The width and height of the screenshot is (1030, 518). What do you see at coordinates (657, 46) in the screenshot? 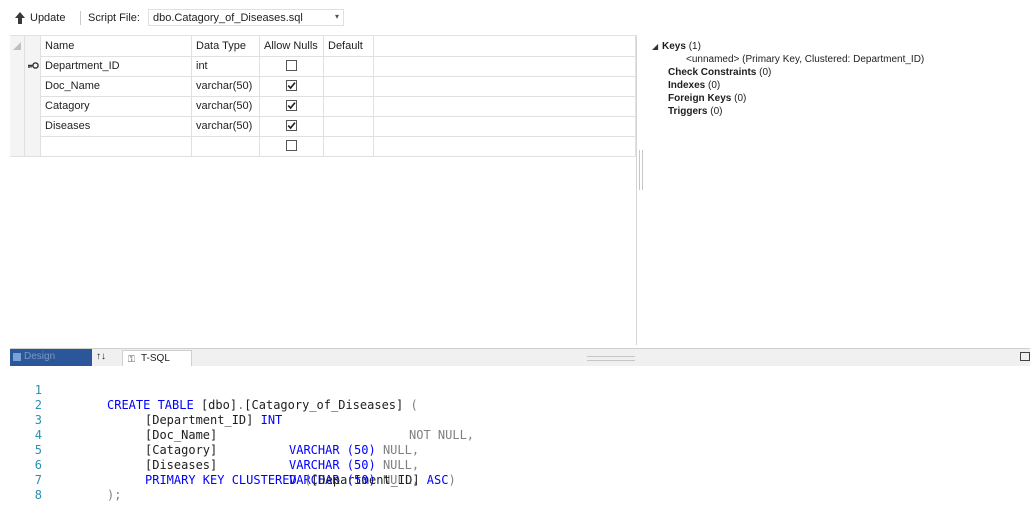
I see `collapse-triangle-icon: ◢` at bounding box center [657, 46].